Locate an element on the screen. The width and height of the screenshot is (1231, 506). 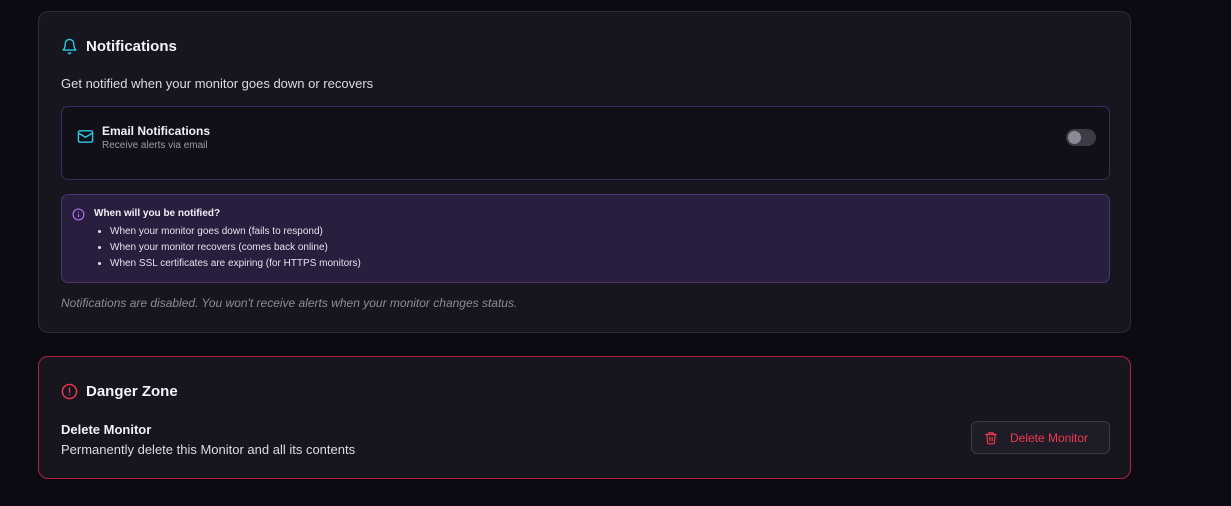
alert-circle-icon is located at coordinates (69, 391).